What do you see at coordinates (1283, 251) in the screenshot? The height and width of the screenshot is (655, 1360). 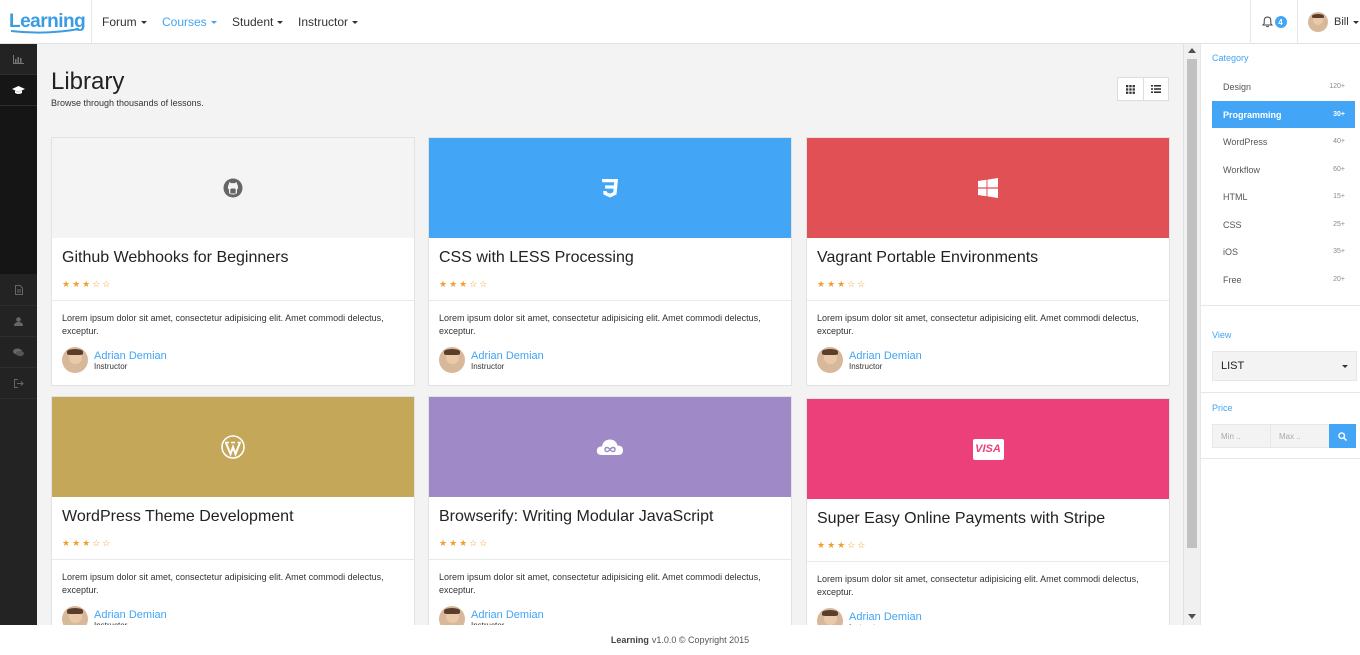 I see `category-item-ios: iOS 35+` at bounding box center [1283, 251].